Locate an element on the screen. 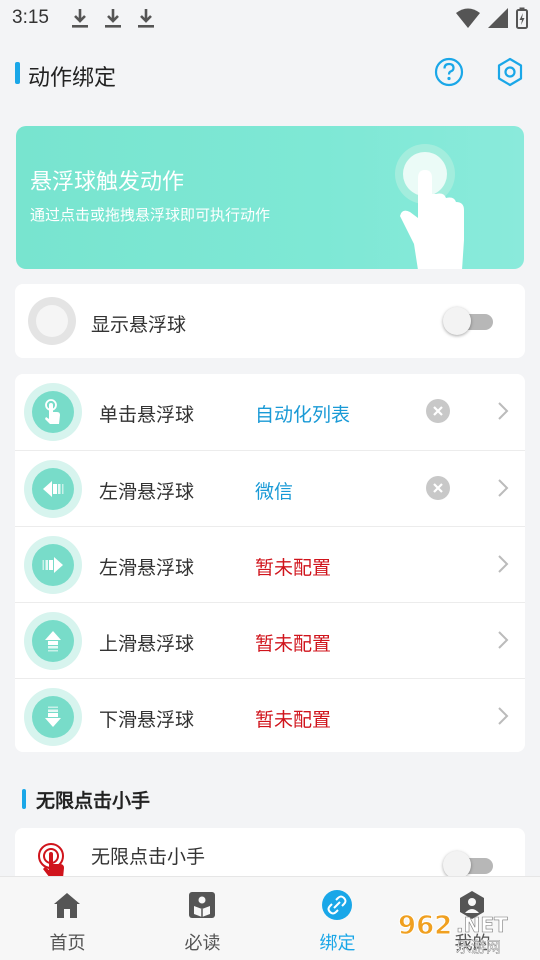  action-value: 微信 is located at coordinates (274, 492).